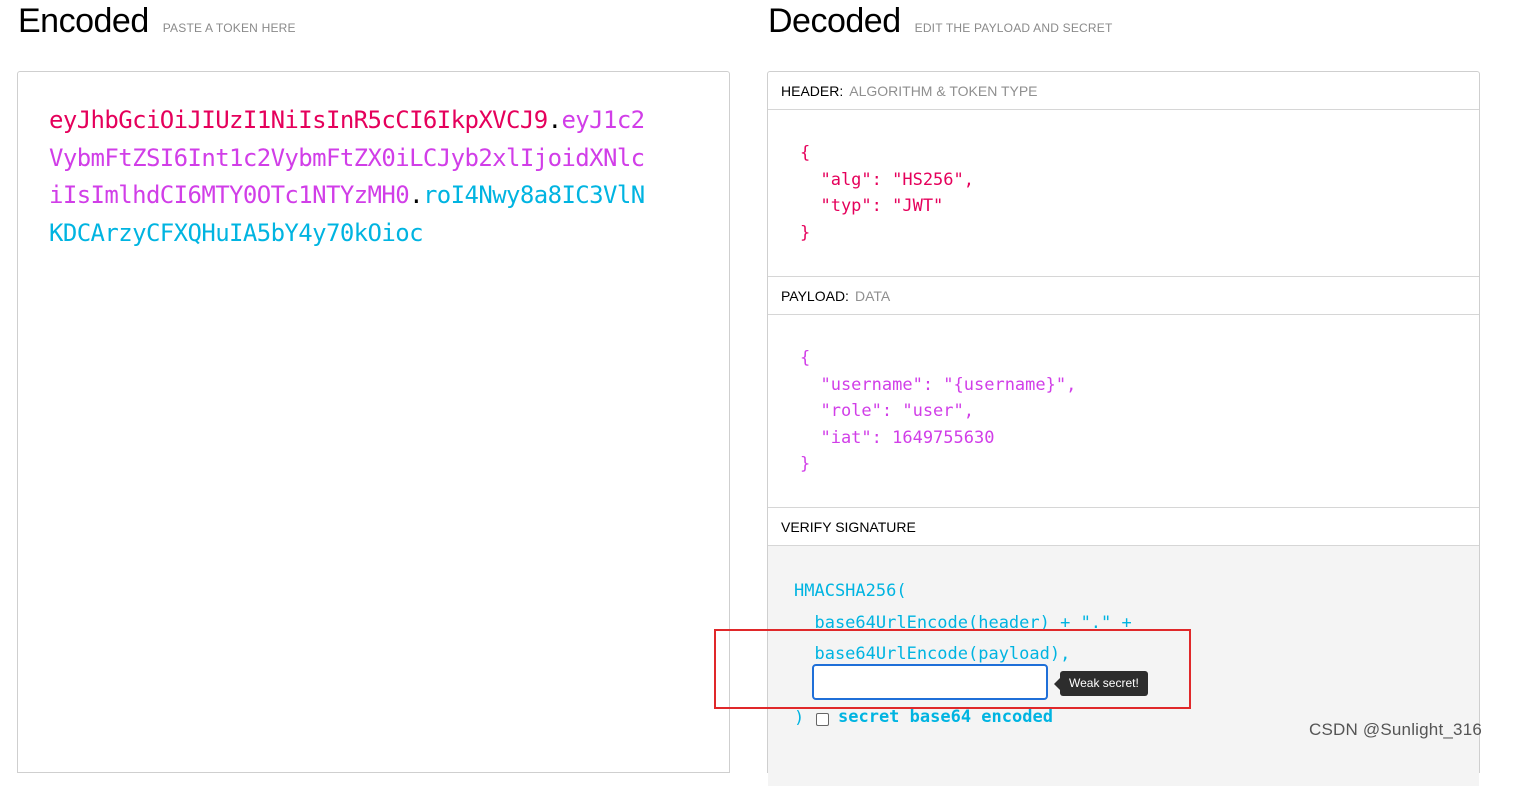  Describe the element at coordinates (945, 717) in the screenshot. I see `secret-base64-label: secret base64 encoded` at that location.